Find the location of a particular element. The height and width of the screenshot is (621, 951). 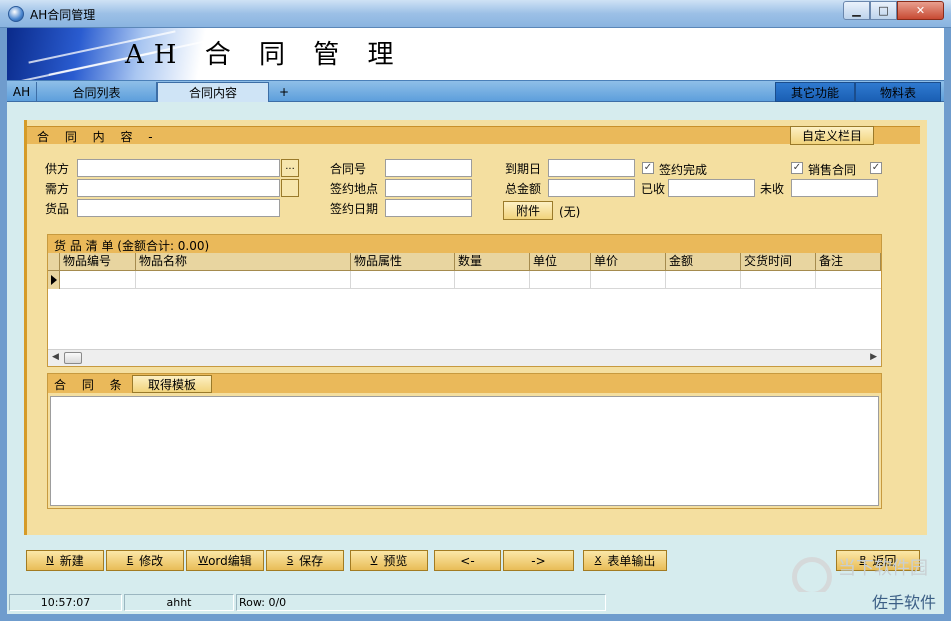

close-button: ✕ is located at coordinates (920, 10).